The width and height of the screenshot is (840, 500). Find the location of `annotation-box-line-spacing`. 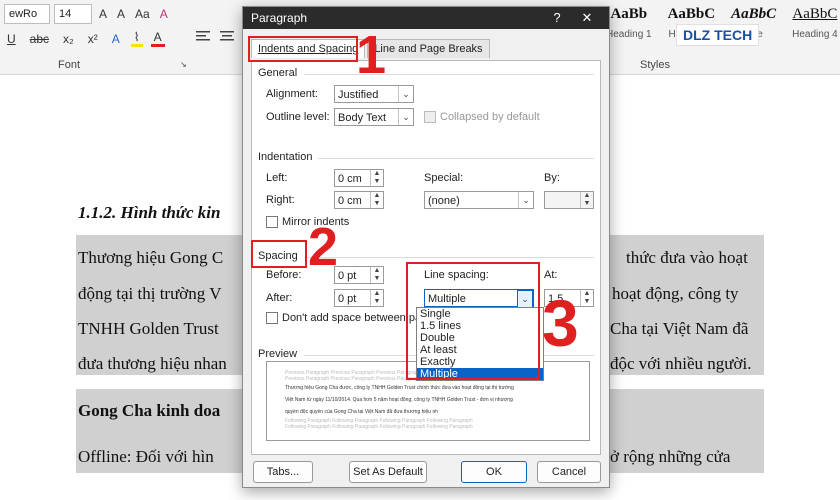

annotation-box-line-spacing is located at coordinates (473, 321).